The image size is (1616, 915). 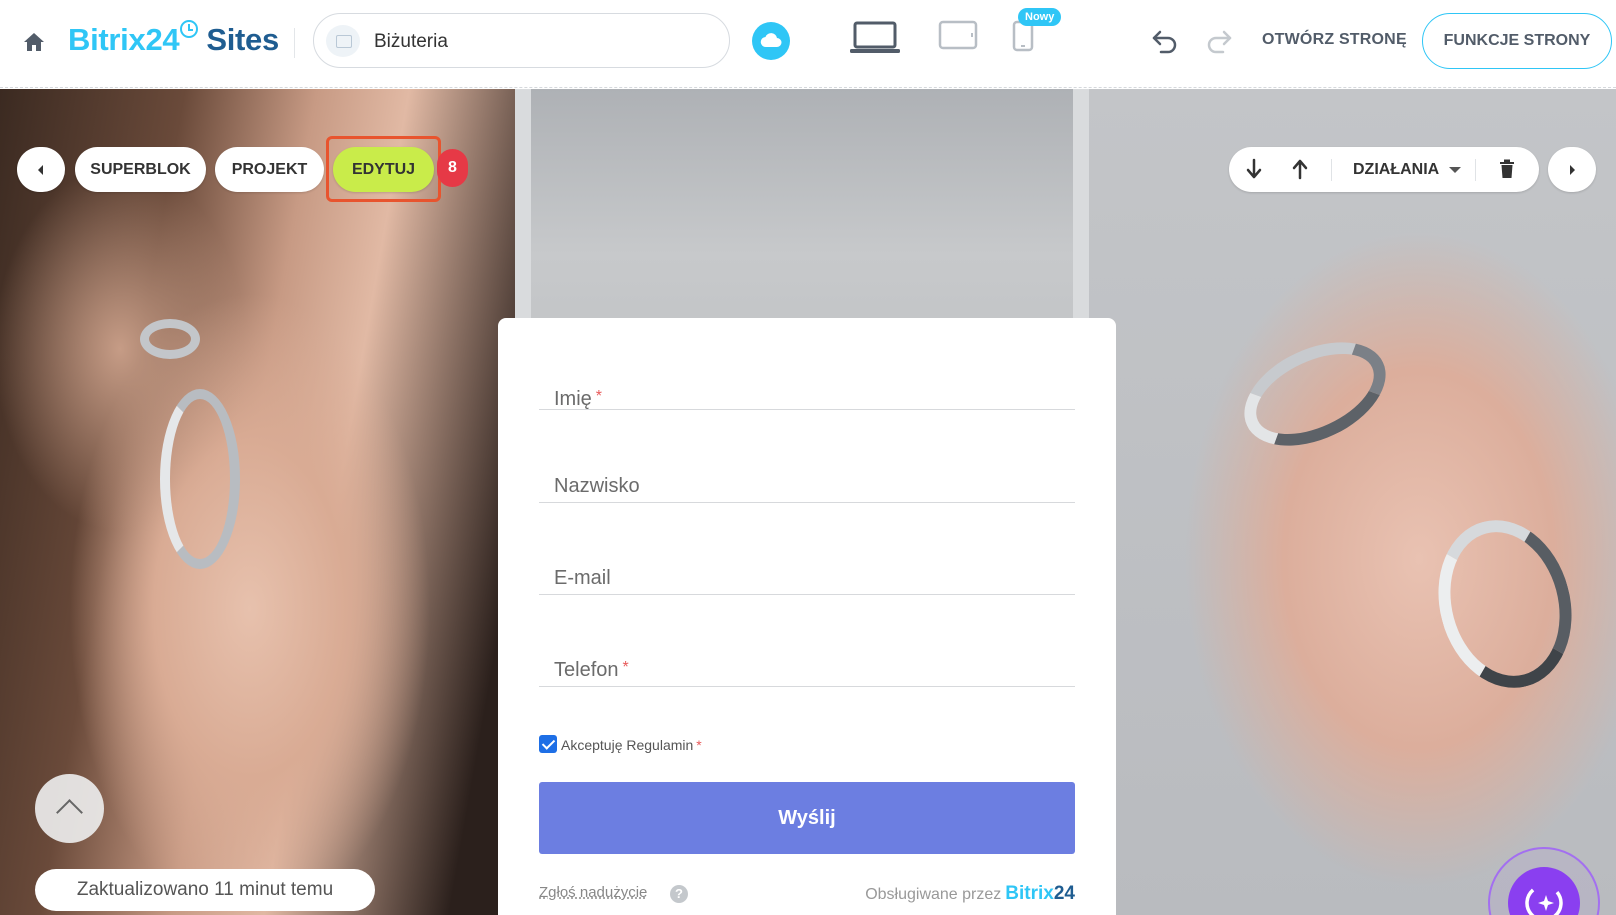 I want to click on clock-icon, so click(x=189, y=29).